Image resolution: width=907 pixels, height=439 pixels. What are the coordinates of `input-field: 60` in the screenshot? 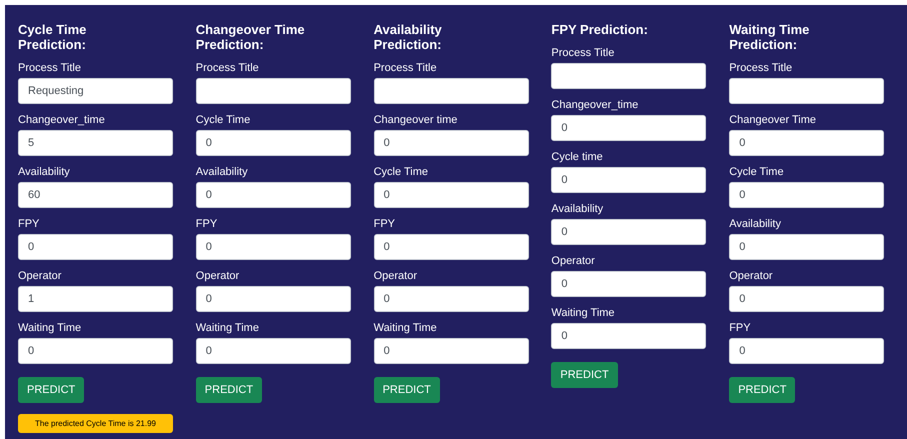 It's located at (95, 195).